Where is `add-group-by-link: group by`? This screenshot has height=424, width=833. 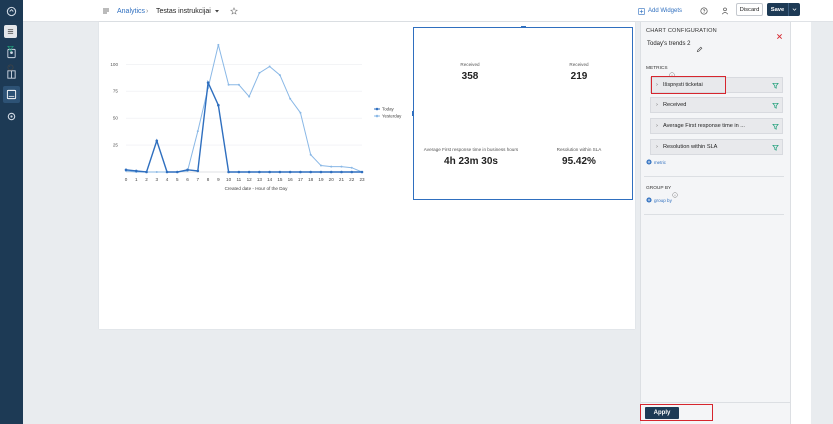 add-group-by-link: group by is located at coordinates (659, 200).